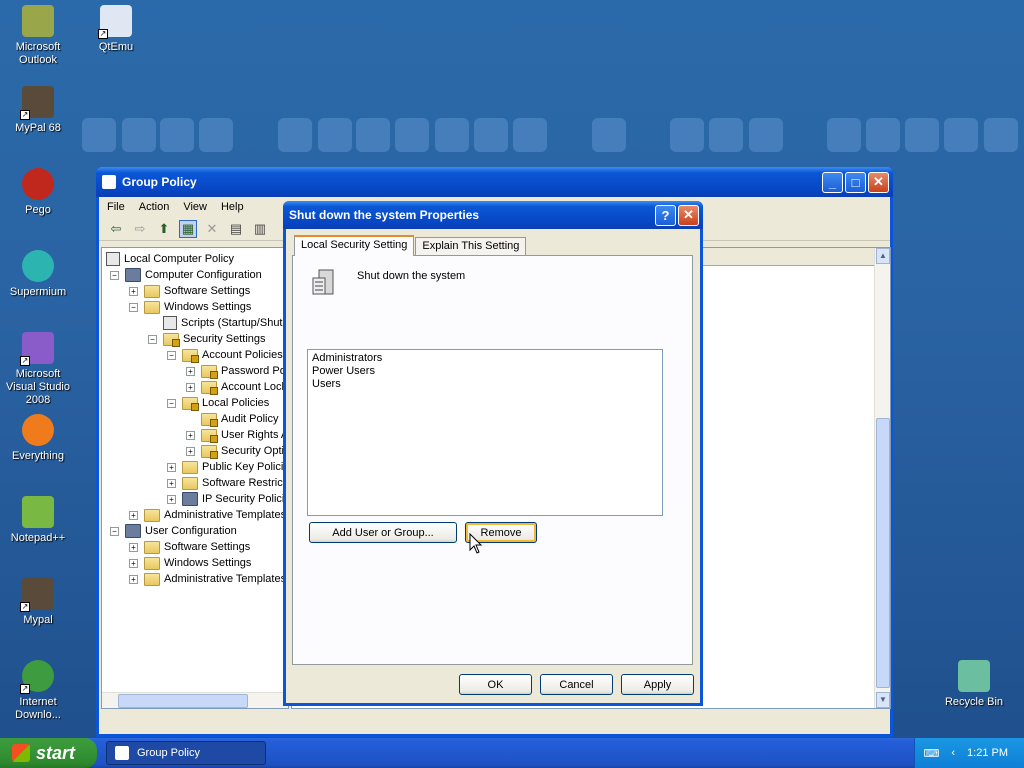  What do you see at coordinates (212, 229) in the screenshot?
I see `delete-icon: ✕` at bounding box center [212, 229].